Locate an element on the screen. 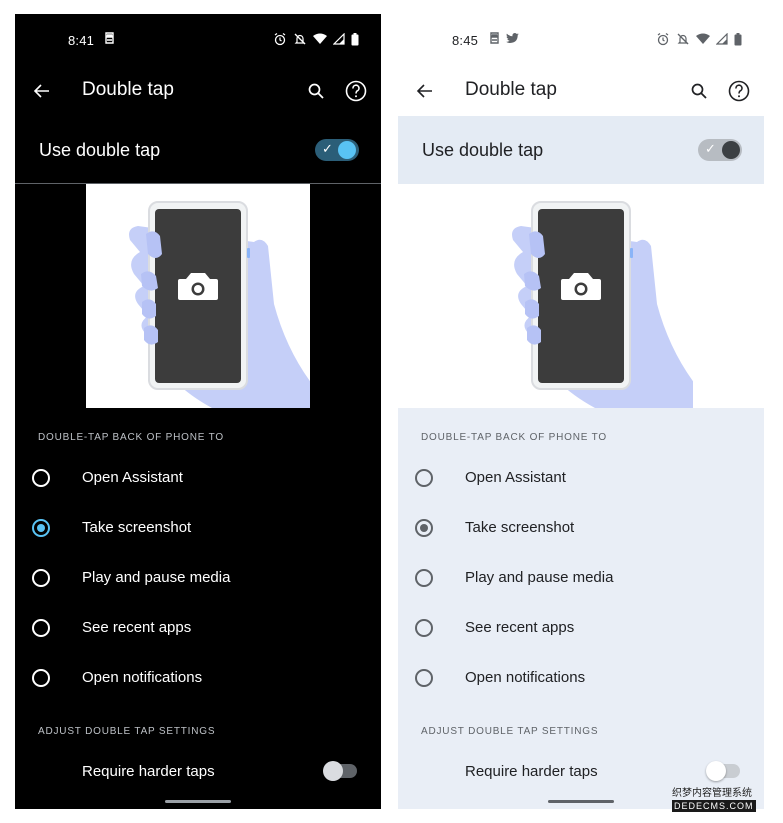 This screenshot has width=783, height=823. status-bar: 8:45 is located at coordinates (581, 40).